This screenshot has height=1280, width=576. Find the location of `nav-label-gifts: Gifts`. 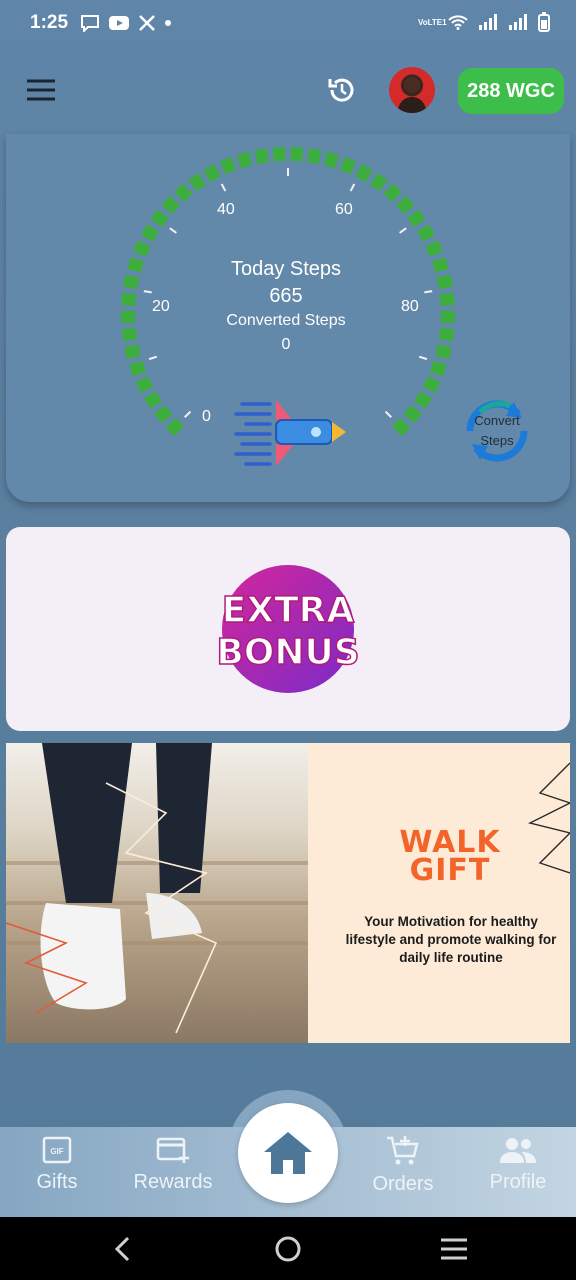

nav-label-gifts: Gifts is located at coordinates (57, 1182).